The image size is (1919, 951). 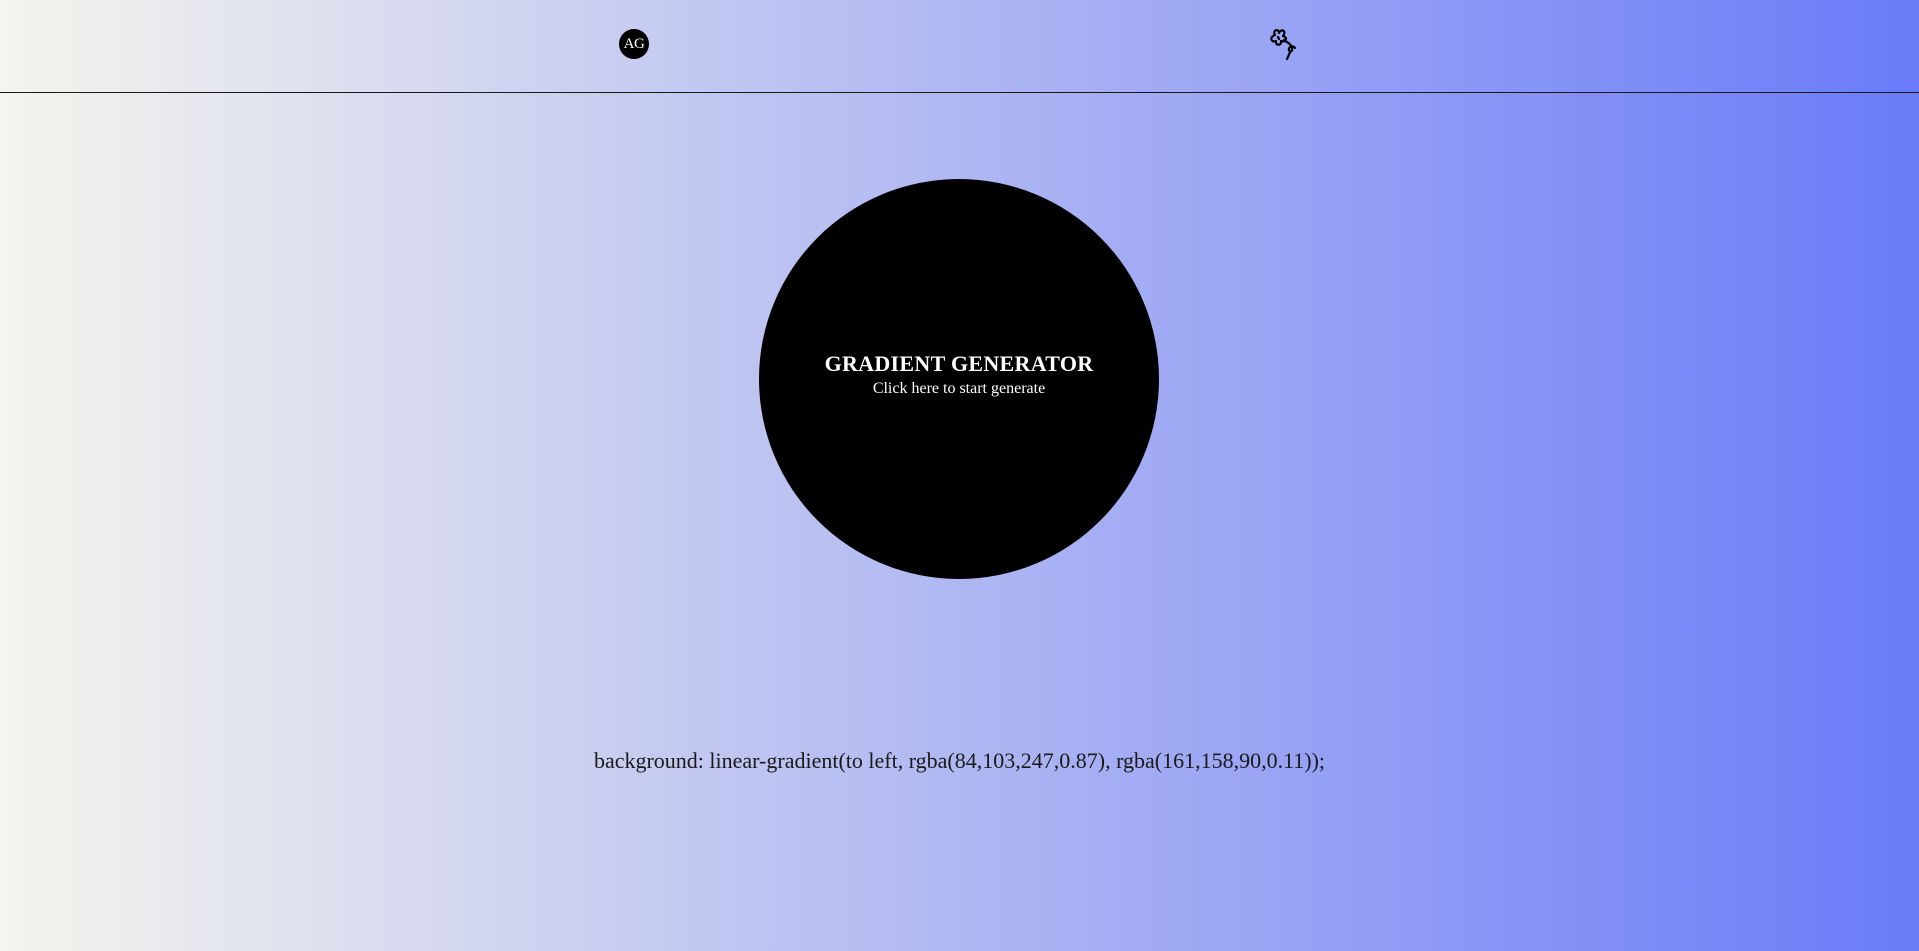 What do you see at coordinates (959, 363) in the screenshot?
I see `hero-title: GRADIENT GENERATOR` at bounding box center [959, 363].